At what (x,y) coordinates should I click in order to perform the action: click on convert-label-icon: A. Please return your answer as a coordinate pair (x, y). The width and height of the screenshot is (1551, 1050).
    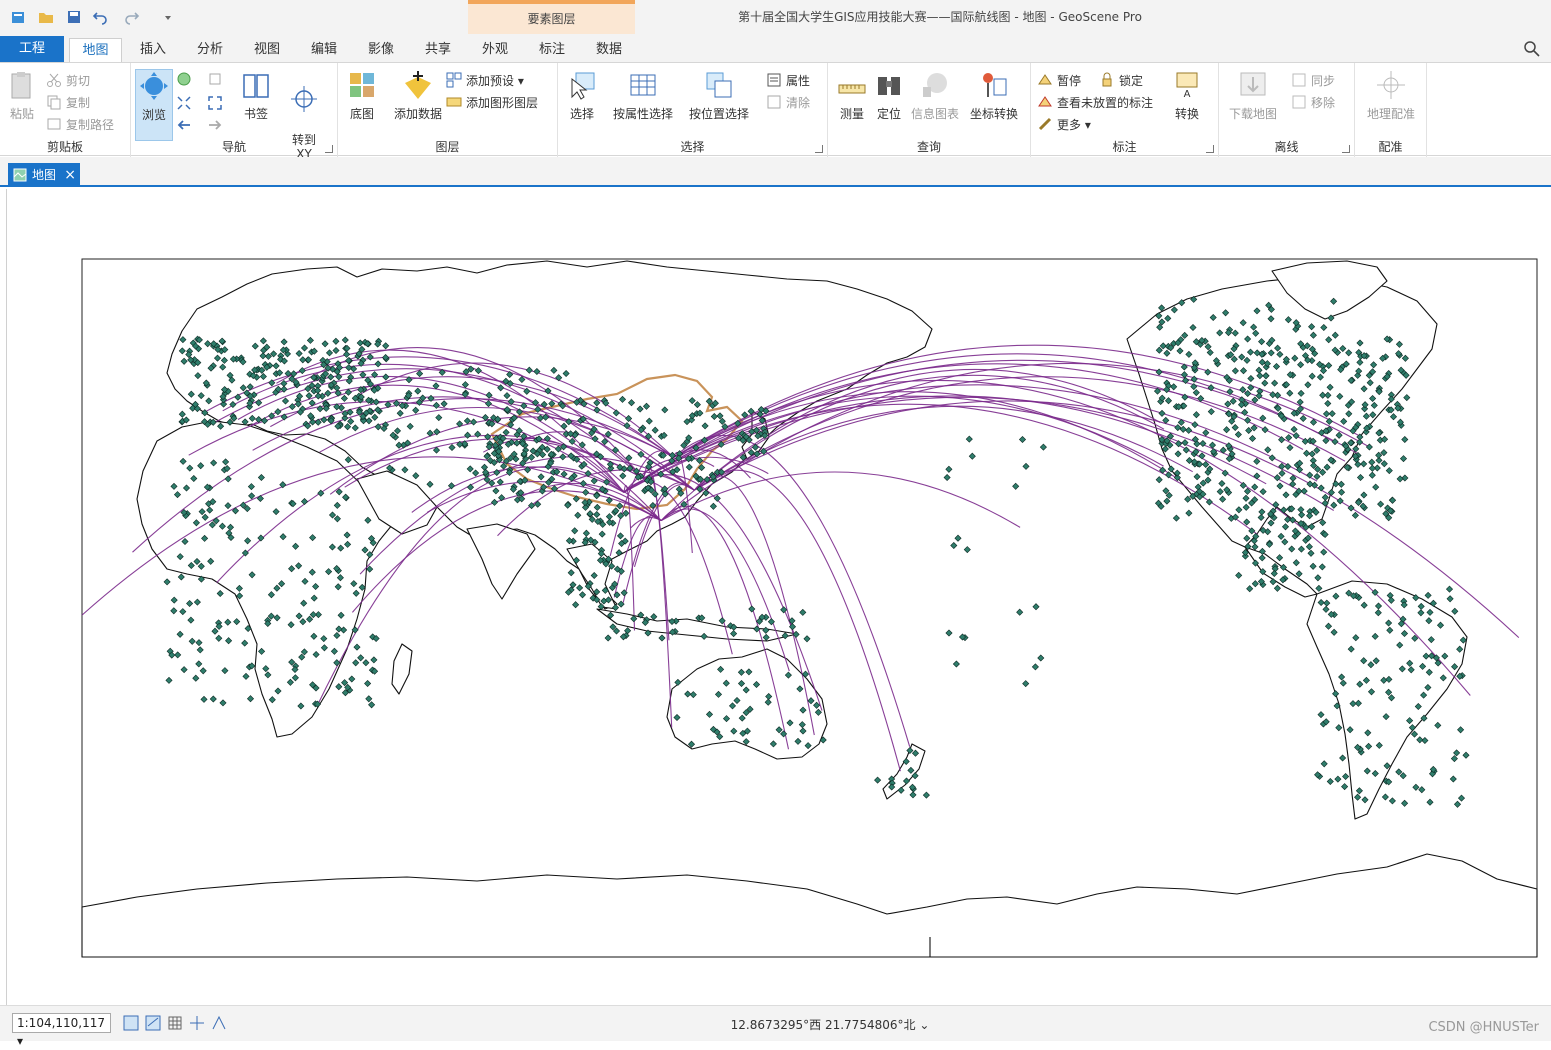
    Looking at the image, I should click on (1187, 86).